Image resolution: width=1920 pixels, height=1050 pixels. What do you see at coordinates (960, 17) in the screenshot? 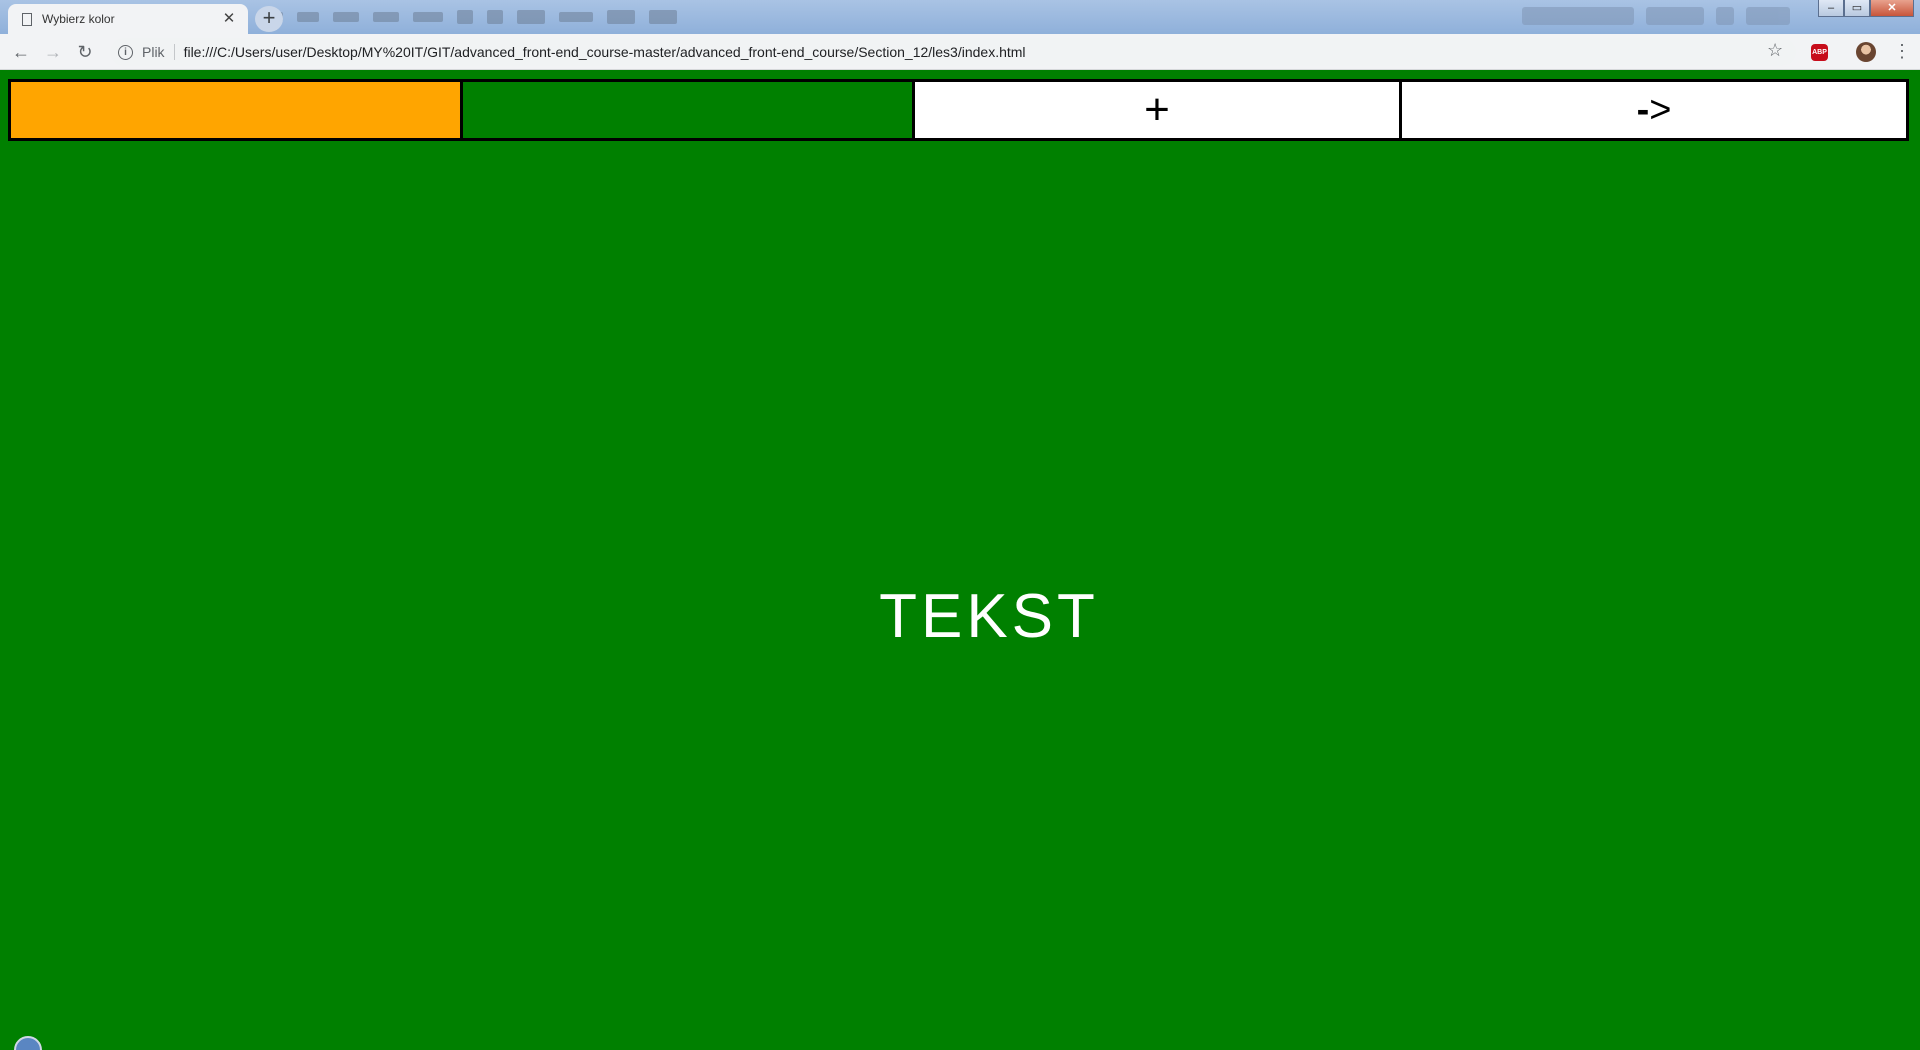
I see `tab-strip: Wybierz kolor ✕ + – ▭ ✕` at bounding box center [960, 17].